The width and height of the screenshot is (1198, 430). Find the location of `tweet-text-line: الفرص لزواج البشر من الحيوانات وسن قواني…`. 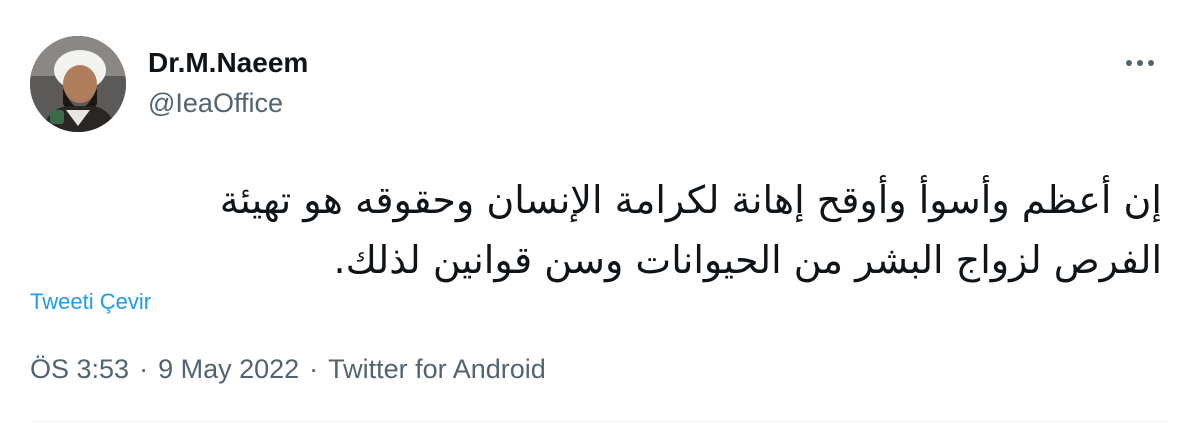

tweet-text-line: الفرص لزواج البشر من الحيوانات وسن قواني… is located at coordinates (747, 260).